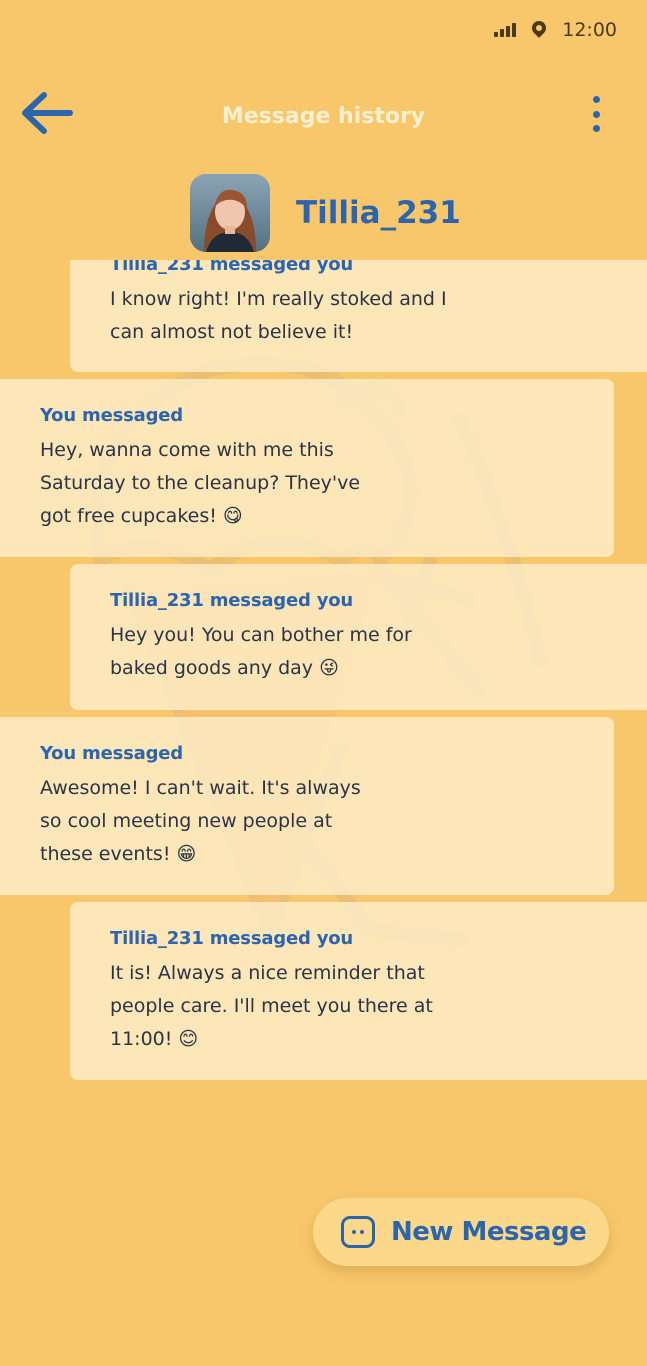 This screenshot has width=647, height=1366. Describe the element at coordinates (539, 28) in the screenshot. I see `location-pin-icon` at that location.